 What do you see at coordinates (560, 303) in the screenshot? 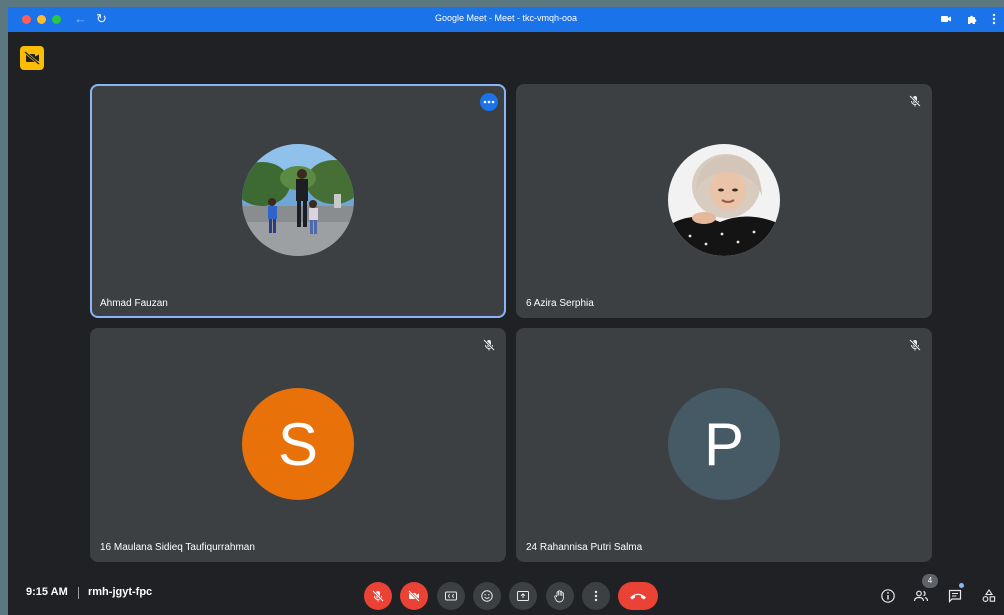
I see `participant-name: 6 Azira Serphia` at bounding box center [560, 303].